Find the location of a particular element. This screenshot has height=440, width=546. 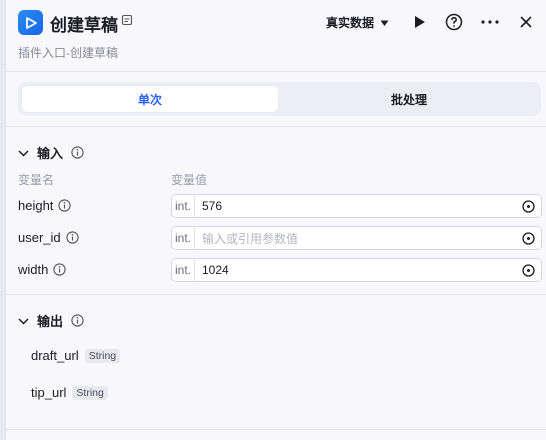

param-name: height is located at coordinates (36, 205).